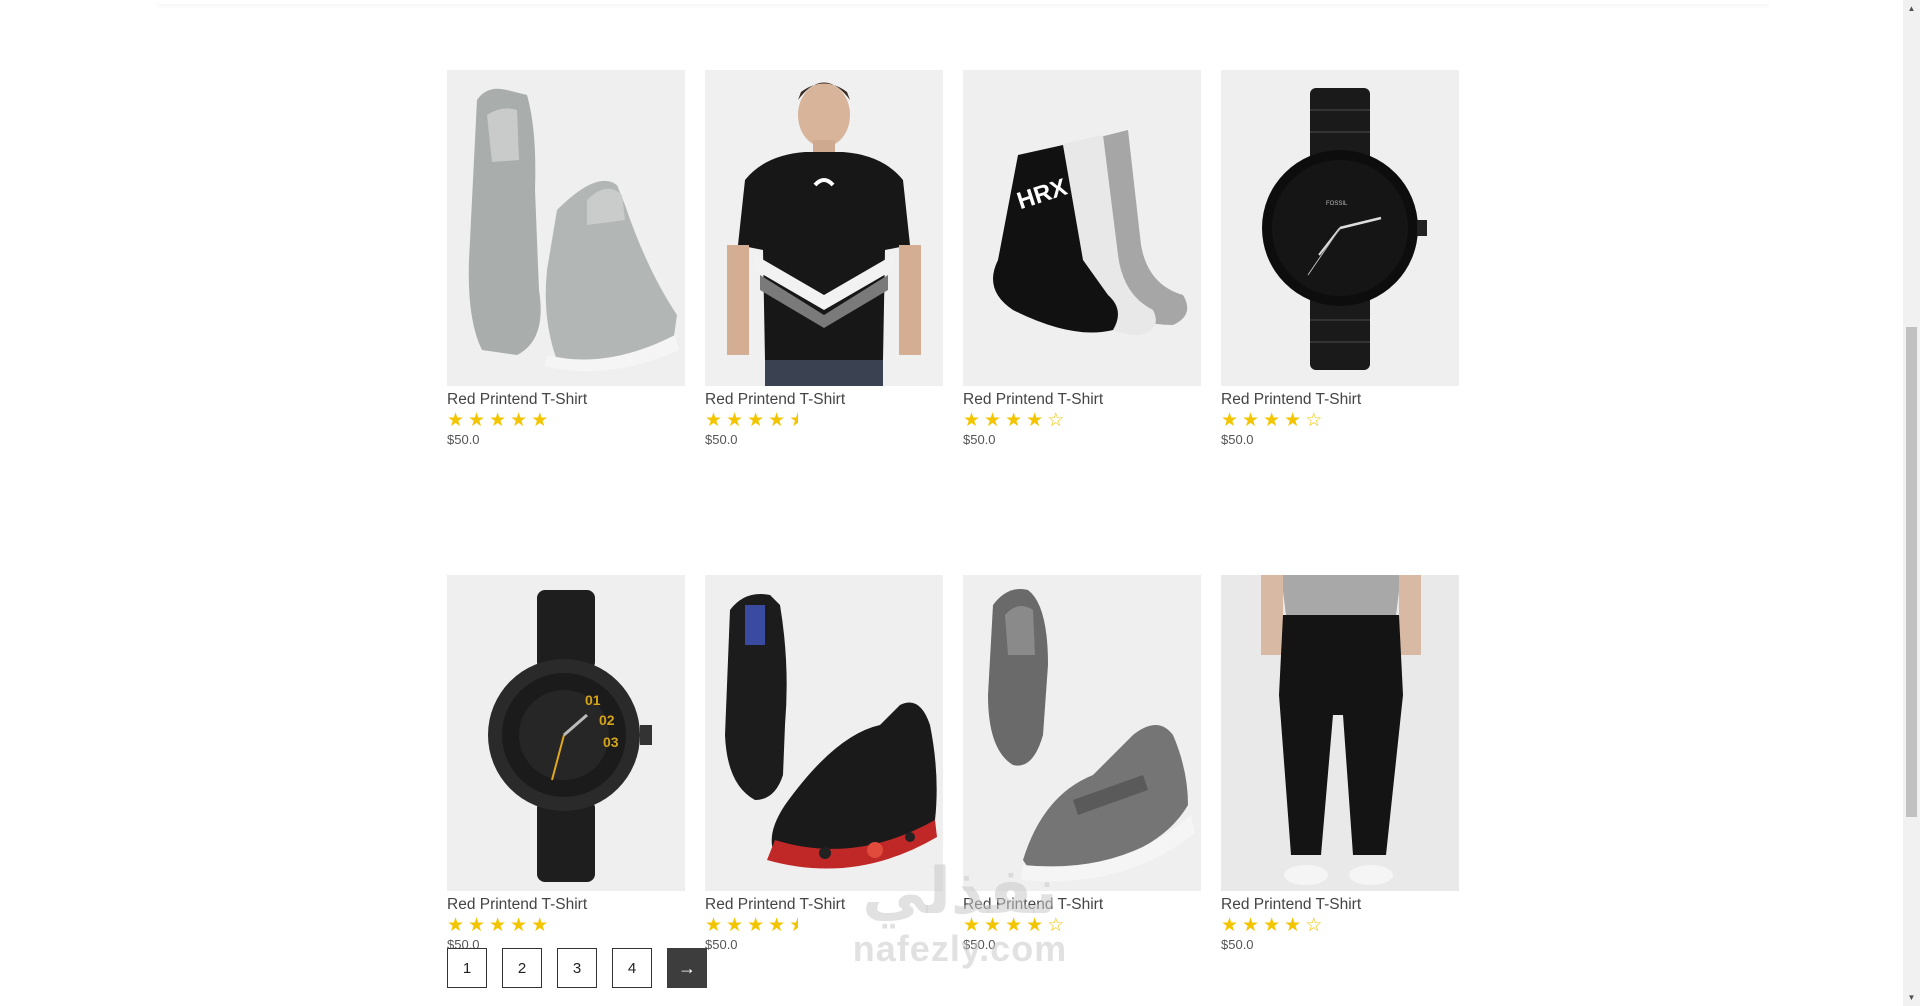  I want to click on watch-image: FOSSIL, so click(1344, 229).